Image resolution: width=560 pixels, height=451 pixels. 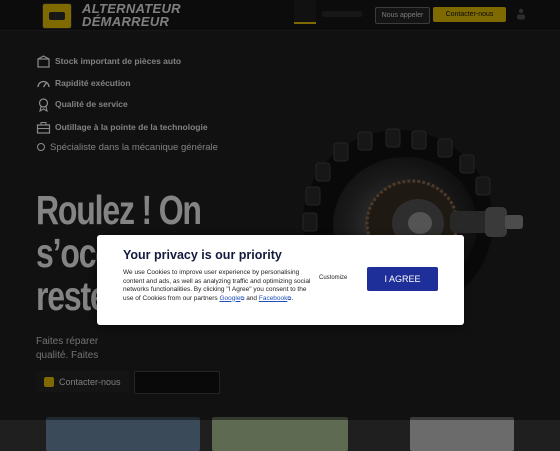 I want to click on privacy-title: Your privacy is our priority, so click(x=202, y=255).